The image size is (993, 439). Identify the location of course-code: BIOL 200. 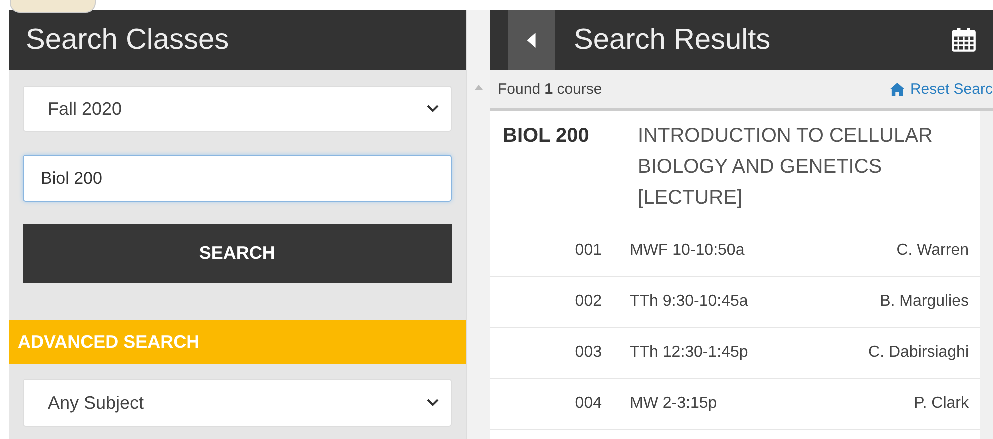
(546, 137).